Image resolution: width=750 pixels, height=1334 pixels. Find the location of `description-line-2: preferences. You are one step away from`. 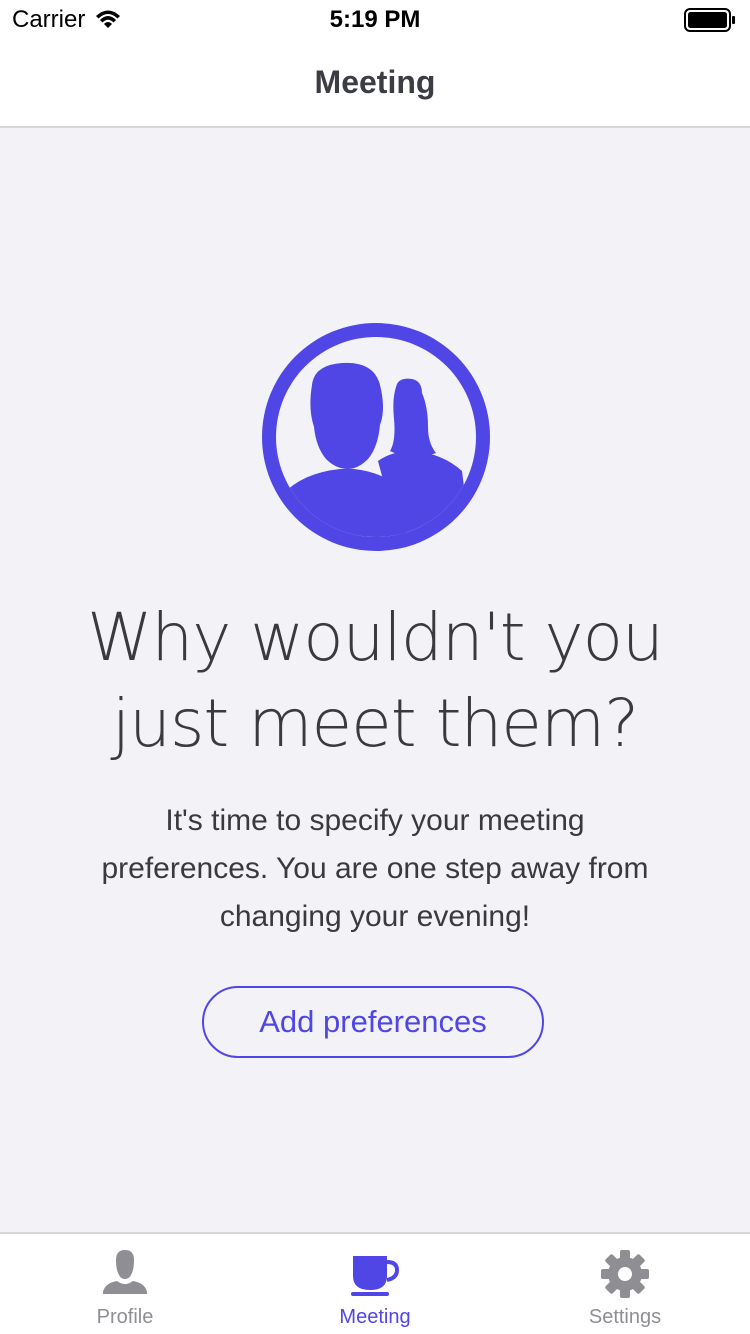

description-line-2: preferences. You are one step away from is located at coordinates (375, 868).